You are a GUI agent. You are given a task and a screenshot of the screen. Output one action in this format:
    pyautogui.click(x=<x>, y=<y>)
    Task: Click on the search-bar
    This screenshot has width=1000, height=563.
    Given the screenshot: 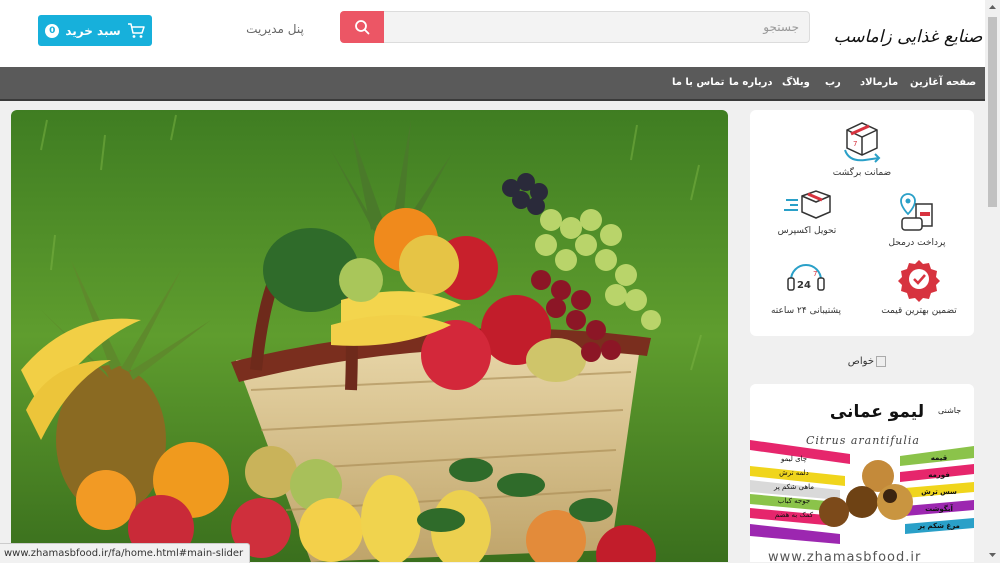 What is the action you would take?
    pyautogui.click(x=575, y=27)
    